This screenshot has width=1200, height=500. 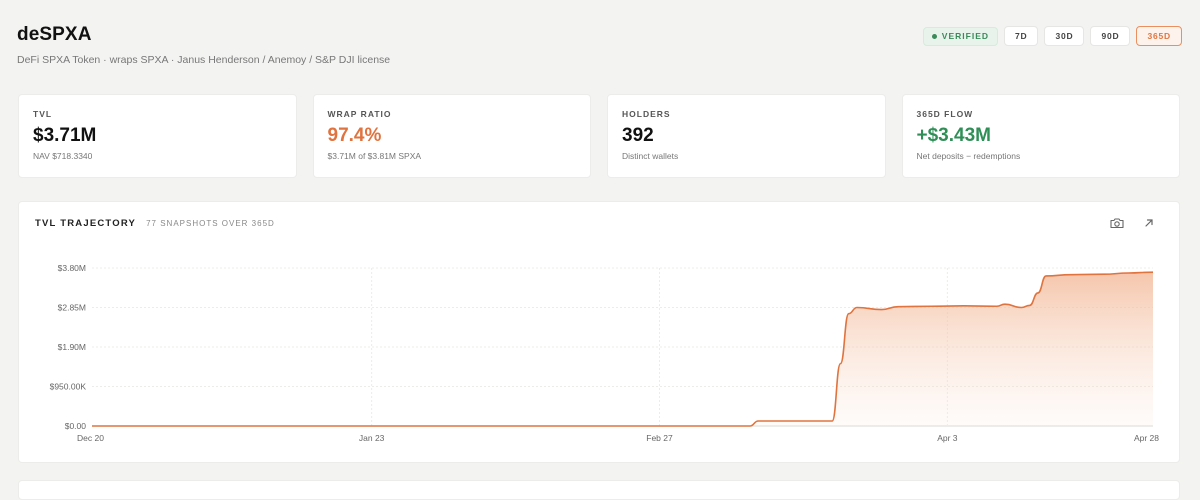 What do you see at coordinates (63, 156) in the screenshot?
I see `stat-sub: NAV $718.3340` at bounding box center [63, 156].